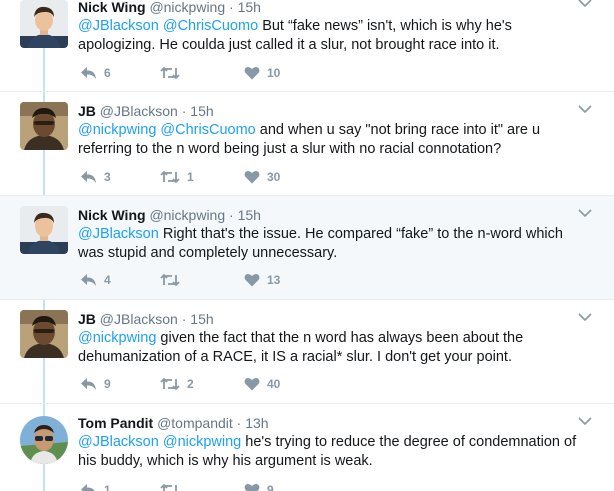  What do you see at coordinates (190, 384) in the screenshot?
I see `retweet-count: 2` at bounding box center [190, 384].